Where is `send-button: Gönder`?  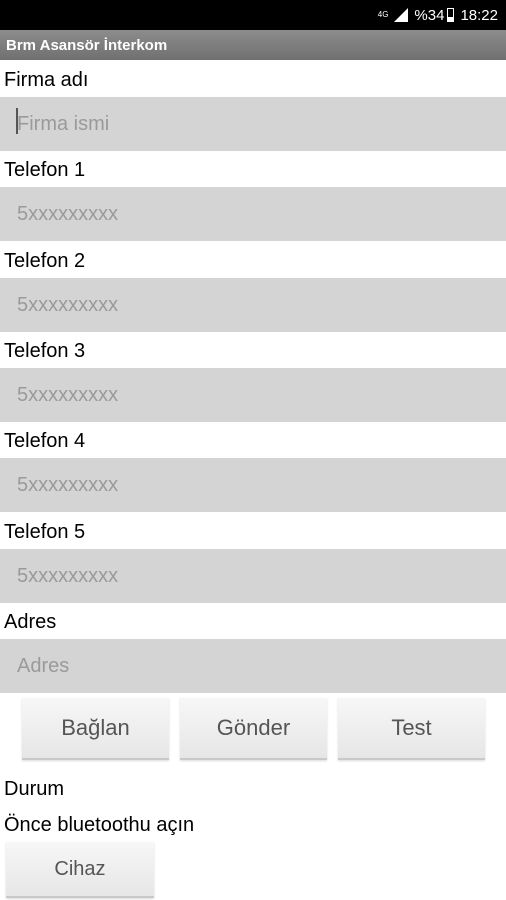 send-button: Gönder is located at coordinates (253, 729).